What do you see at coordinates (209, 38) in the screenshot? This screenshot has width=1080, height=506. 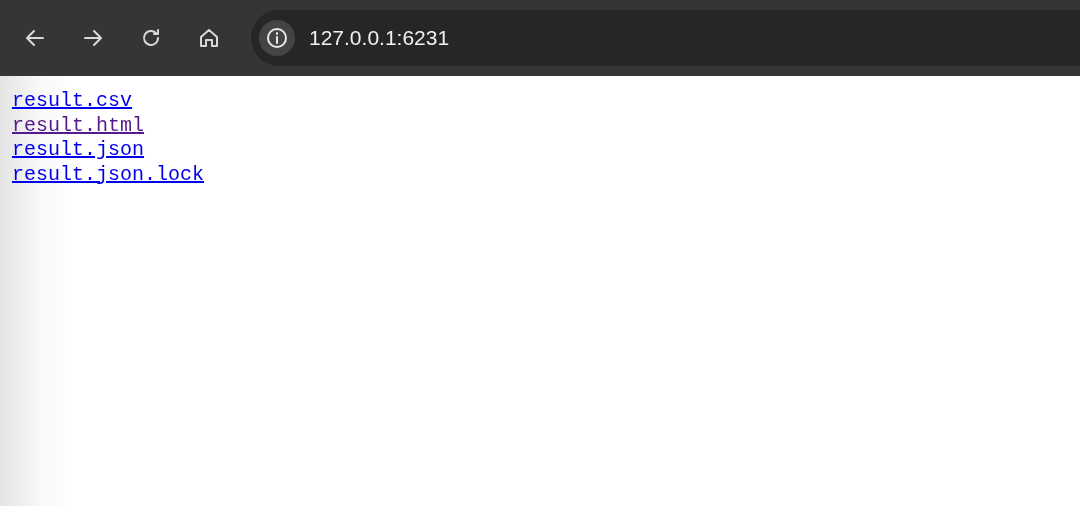 I see `home-icon` at bounding box center [209, 38].